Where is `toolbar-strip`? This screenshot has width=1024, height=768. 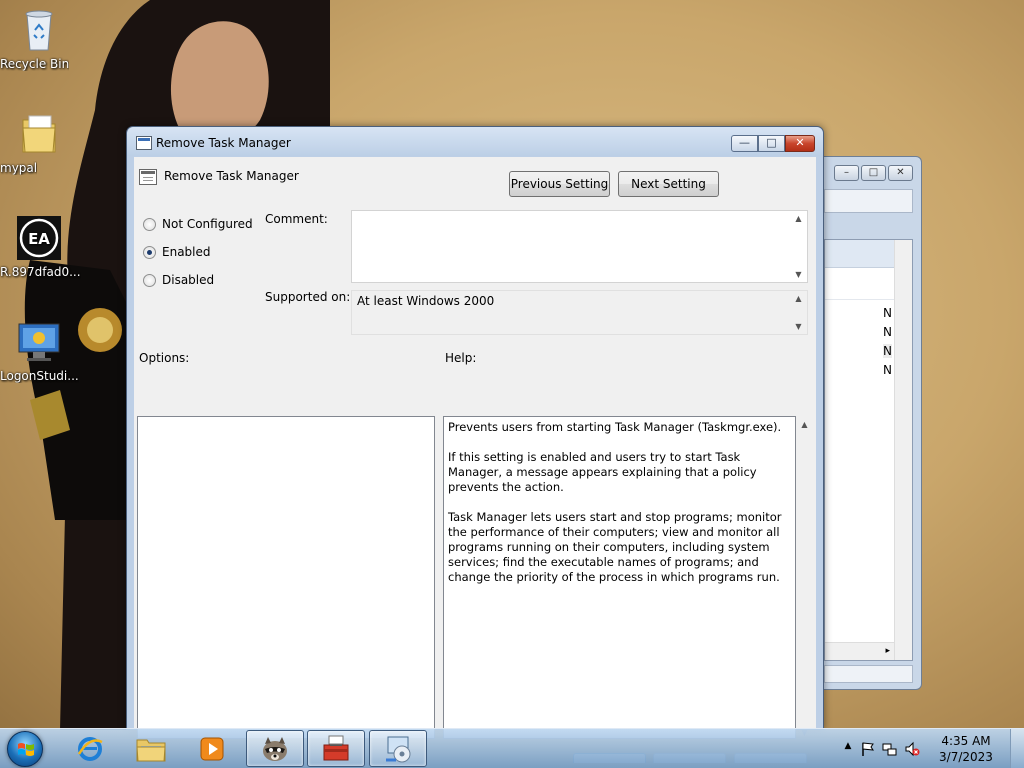
toolbar-strip is located at coordinates (868, 201).